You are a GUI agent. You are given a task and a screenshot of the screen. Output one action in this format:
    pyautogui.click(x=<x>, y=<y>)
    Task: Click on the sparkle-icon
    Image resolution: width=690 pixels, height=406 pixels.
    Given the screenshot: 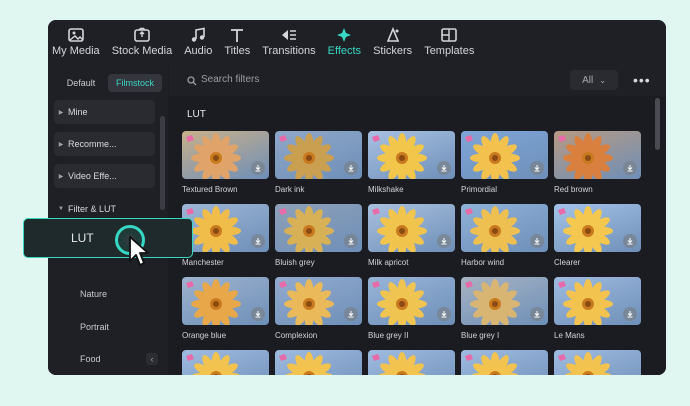 What is the action you would take?
    pyautogui.click(x=344, y=35)
    